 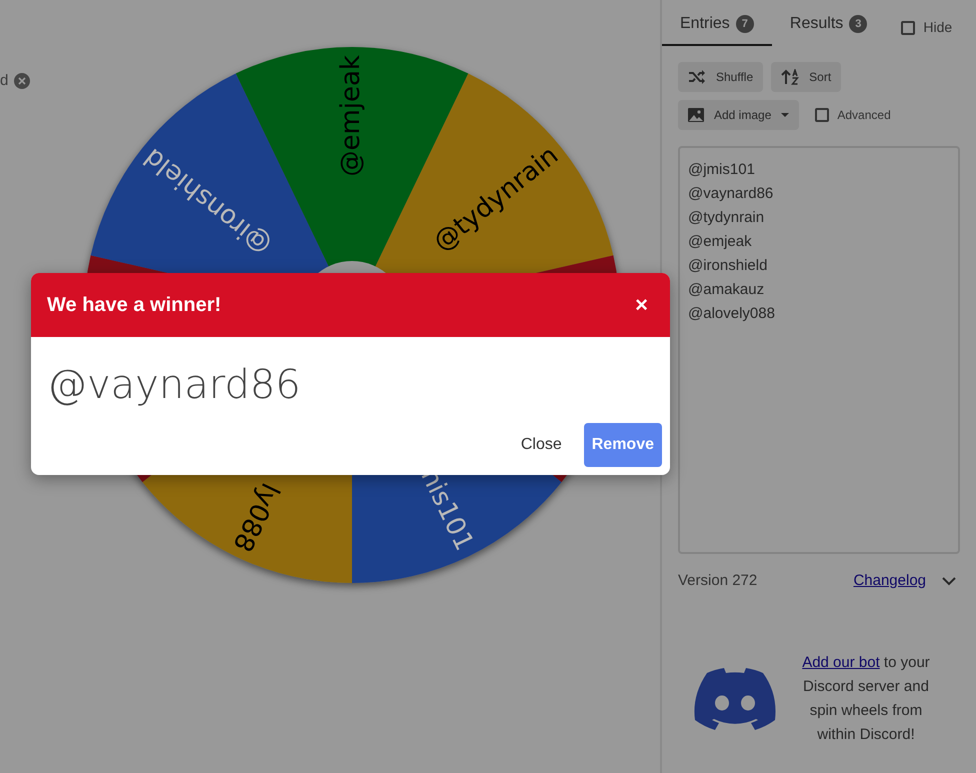 What do you see at coordinates (727, 290) in the screenshot?
I see `entry-line: @amakauz` at bounding box center [727, 290].